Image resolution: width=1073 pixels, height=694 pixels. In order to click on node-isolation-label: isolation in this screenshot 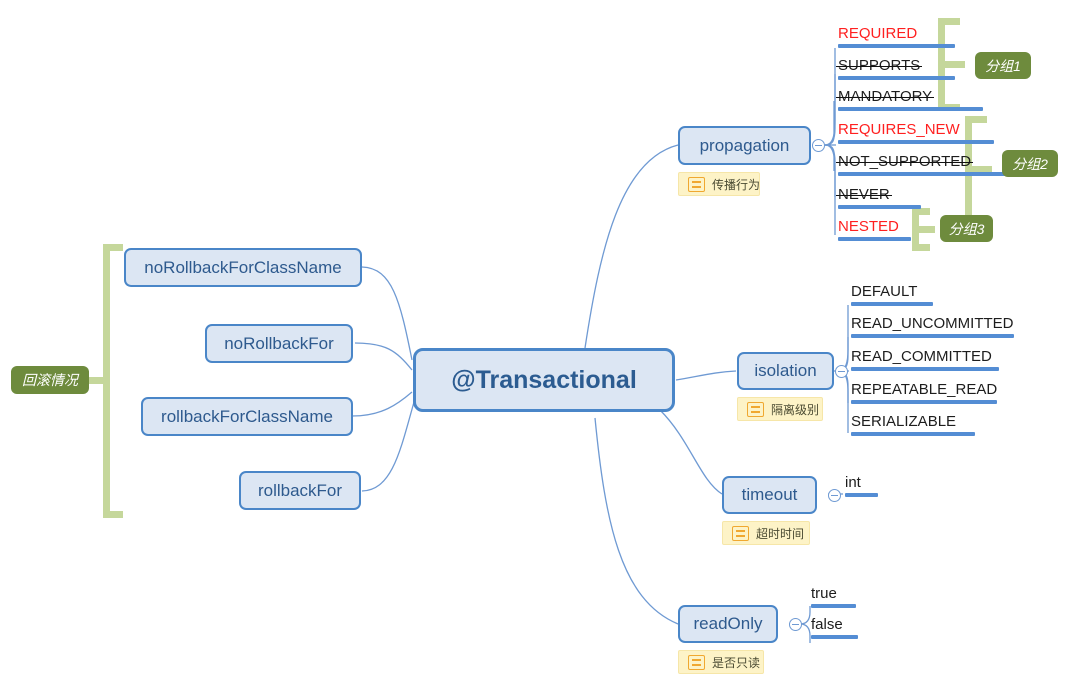, I will do `click(785, 370)`.